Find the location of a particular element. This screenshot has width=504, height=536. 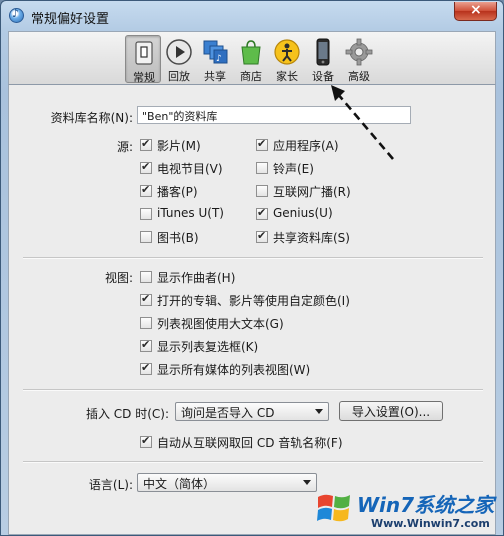

language-value: 中文（简体） is located at coordinates (179, 484).